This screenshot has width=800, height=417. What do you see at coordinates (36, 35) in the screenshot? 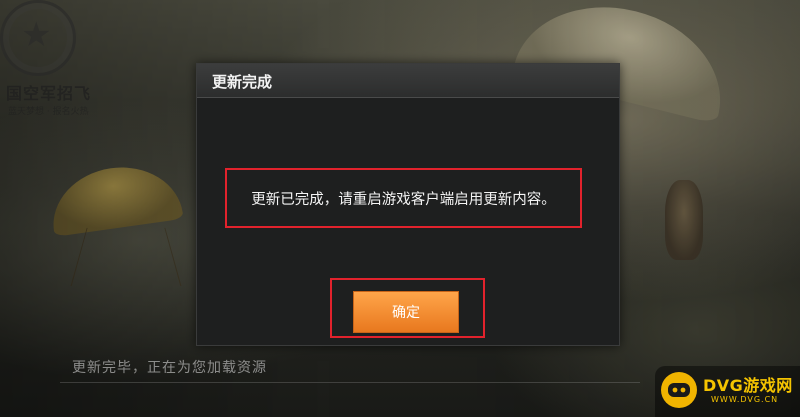
I see `air-force-star-icon: ★` at bounding box center [36, 35].